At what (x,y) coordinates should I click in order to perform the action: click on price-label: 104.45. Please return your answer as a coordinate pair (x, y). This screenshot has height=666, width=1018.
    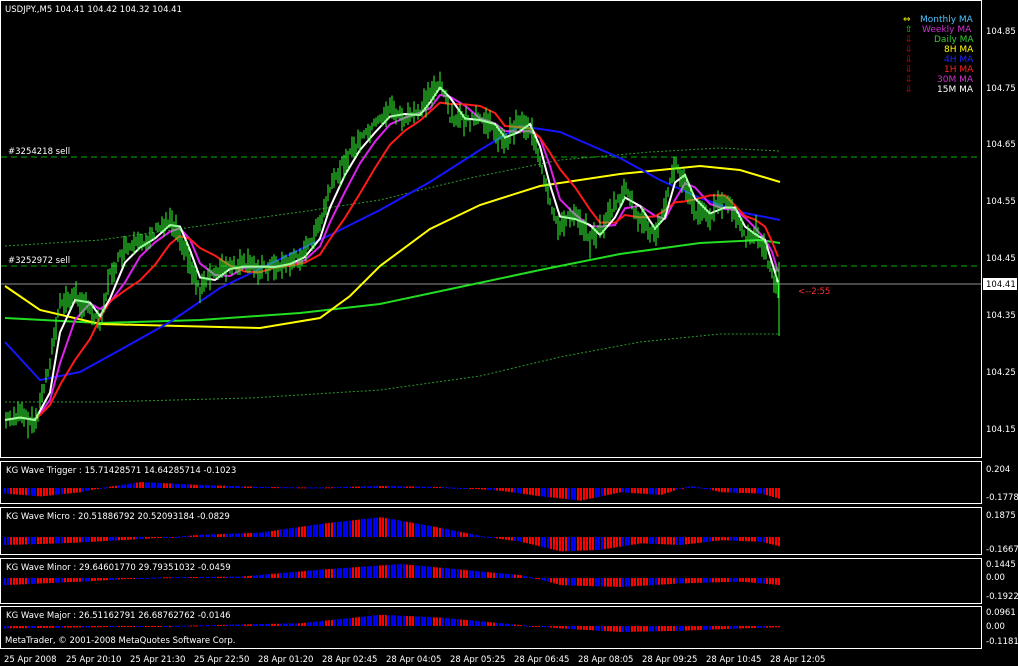
    Looking at the image, I should click on (1001, 259).